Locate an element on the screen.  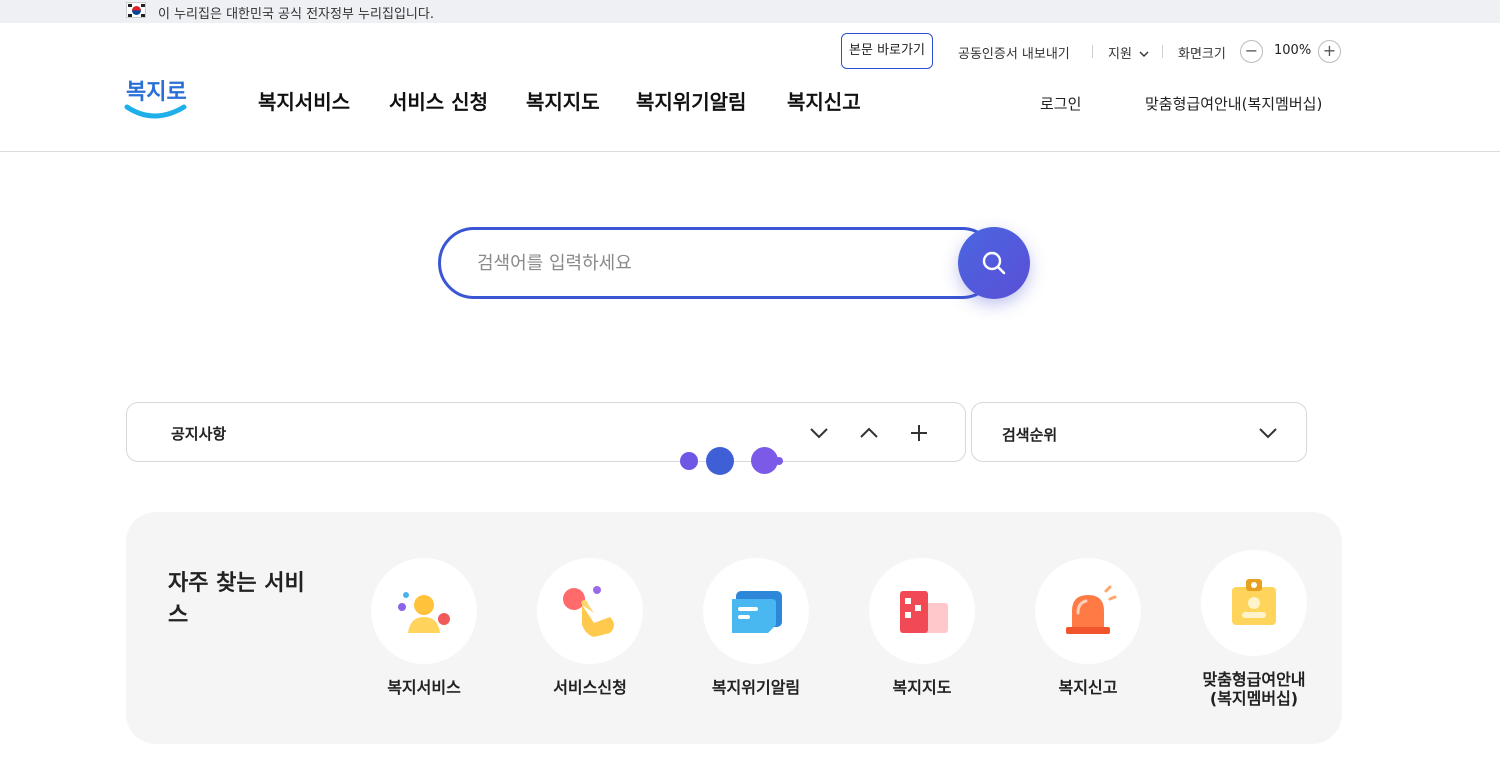
nav-welfare-report: 복지신고 is located at coordinates (824, 100).